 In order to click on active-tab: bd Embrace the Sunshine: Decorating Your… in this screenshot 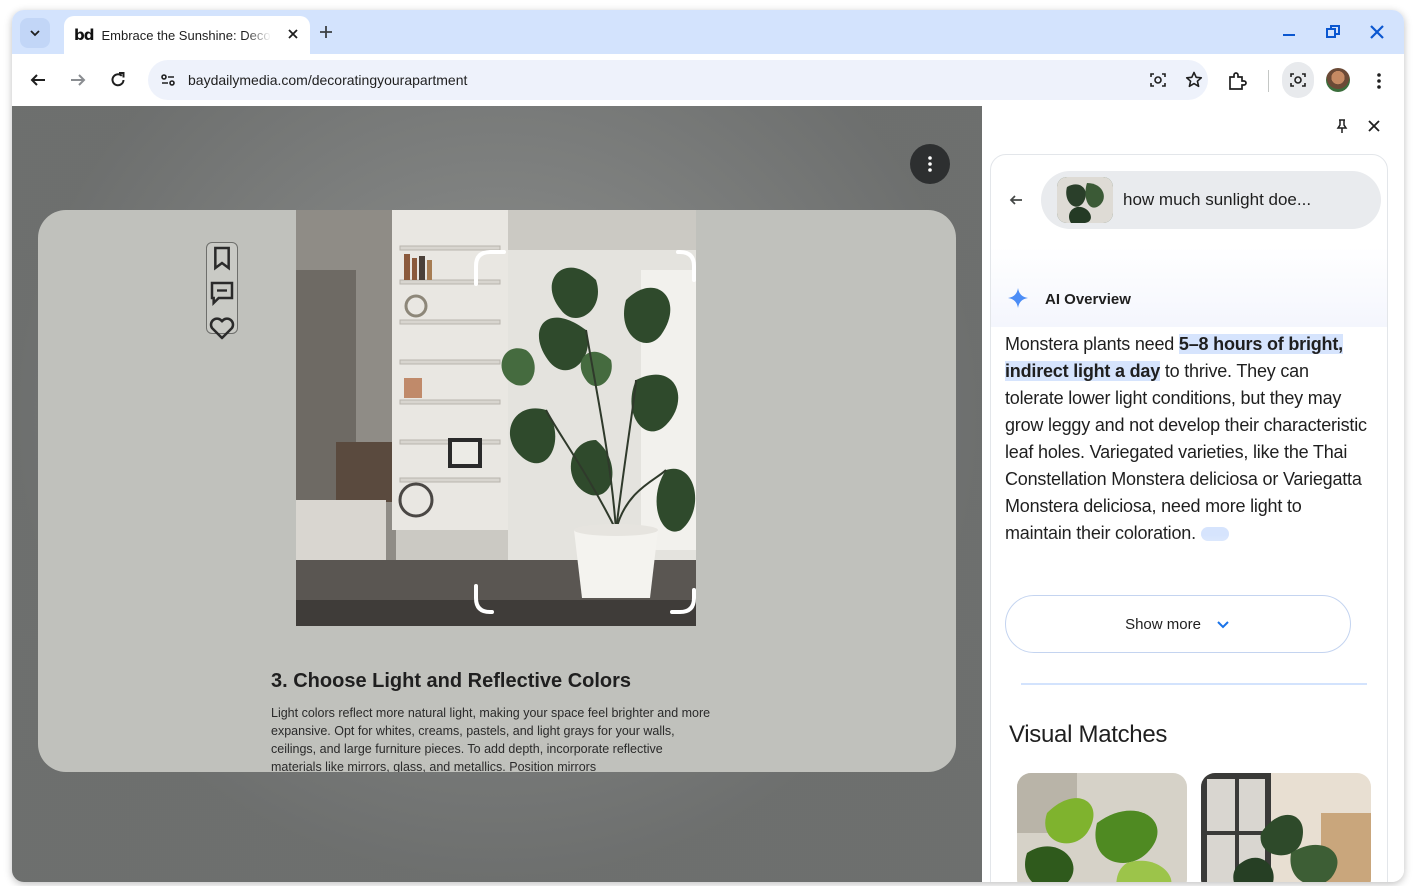, I will do `click(187, 35)`.